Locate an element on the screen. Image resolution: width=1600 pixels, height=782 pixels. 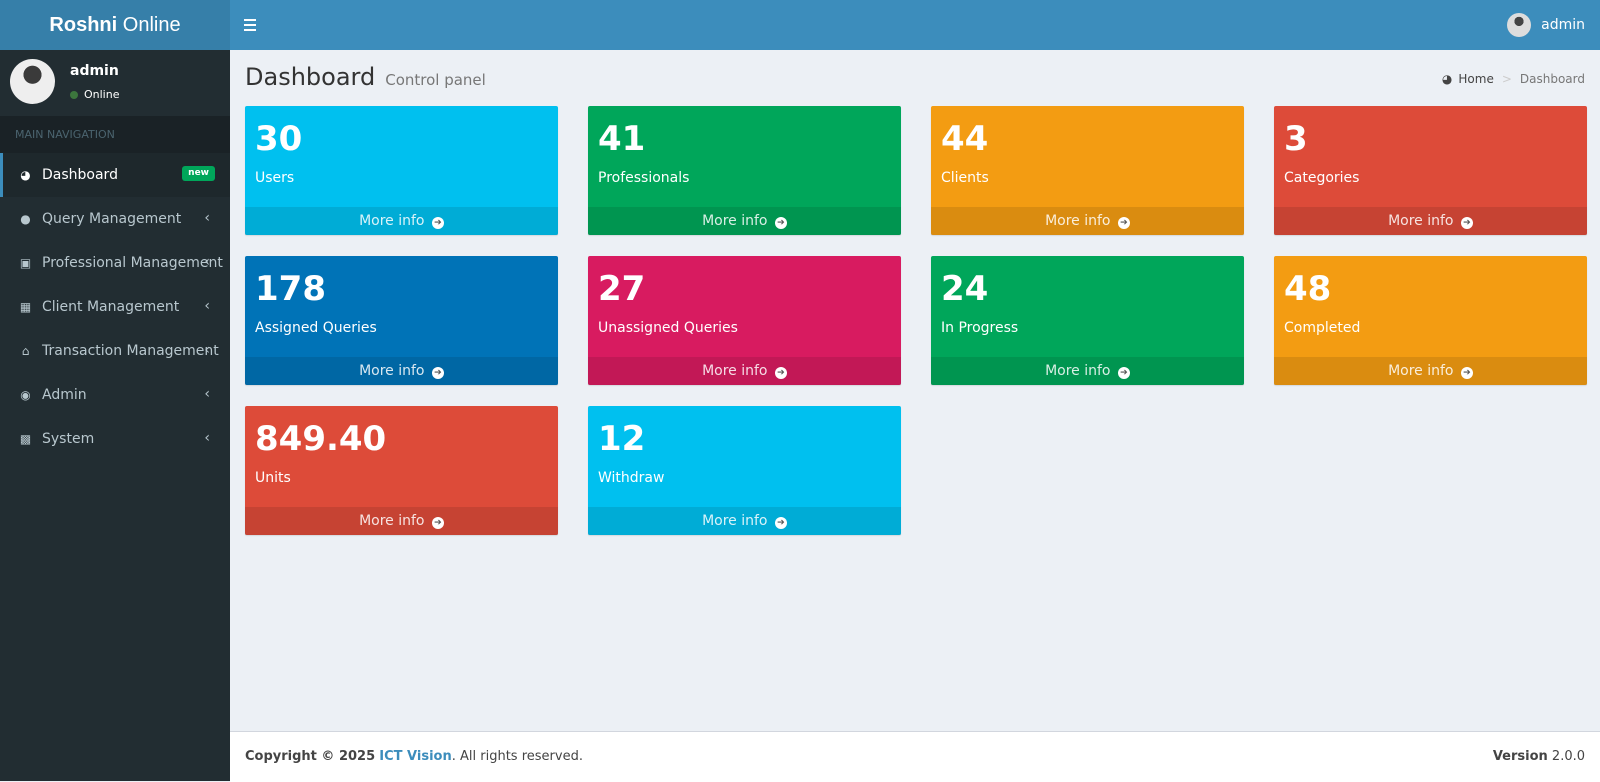
rights-text: . All rights reserved. is located at coordinates (517, 756).